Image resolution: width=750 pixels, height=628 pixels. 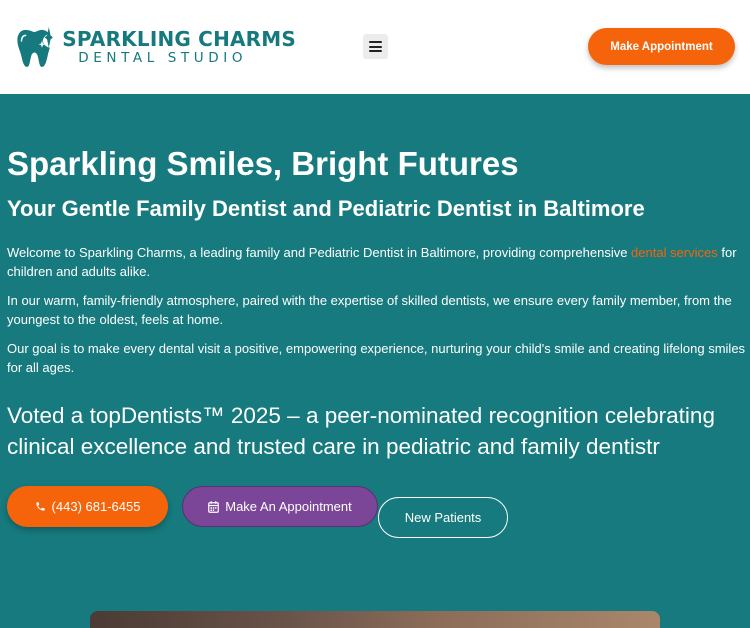 What do you see at coordinates (35, 47) in the screenshot?
I see `tooth-sparkle-logo-icon` at bounding box center [35, 47].